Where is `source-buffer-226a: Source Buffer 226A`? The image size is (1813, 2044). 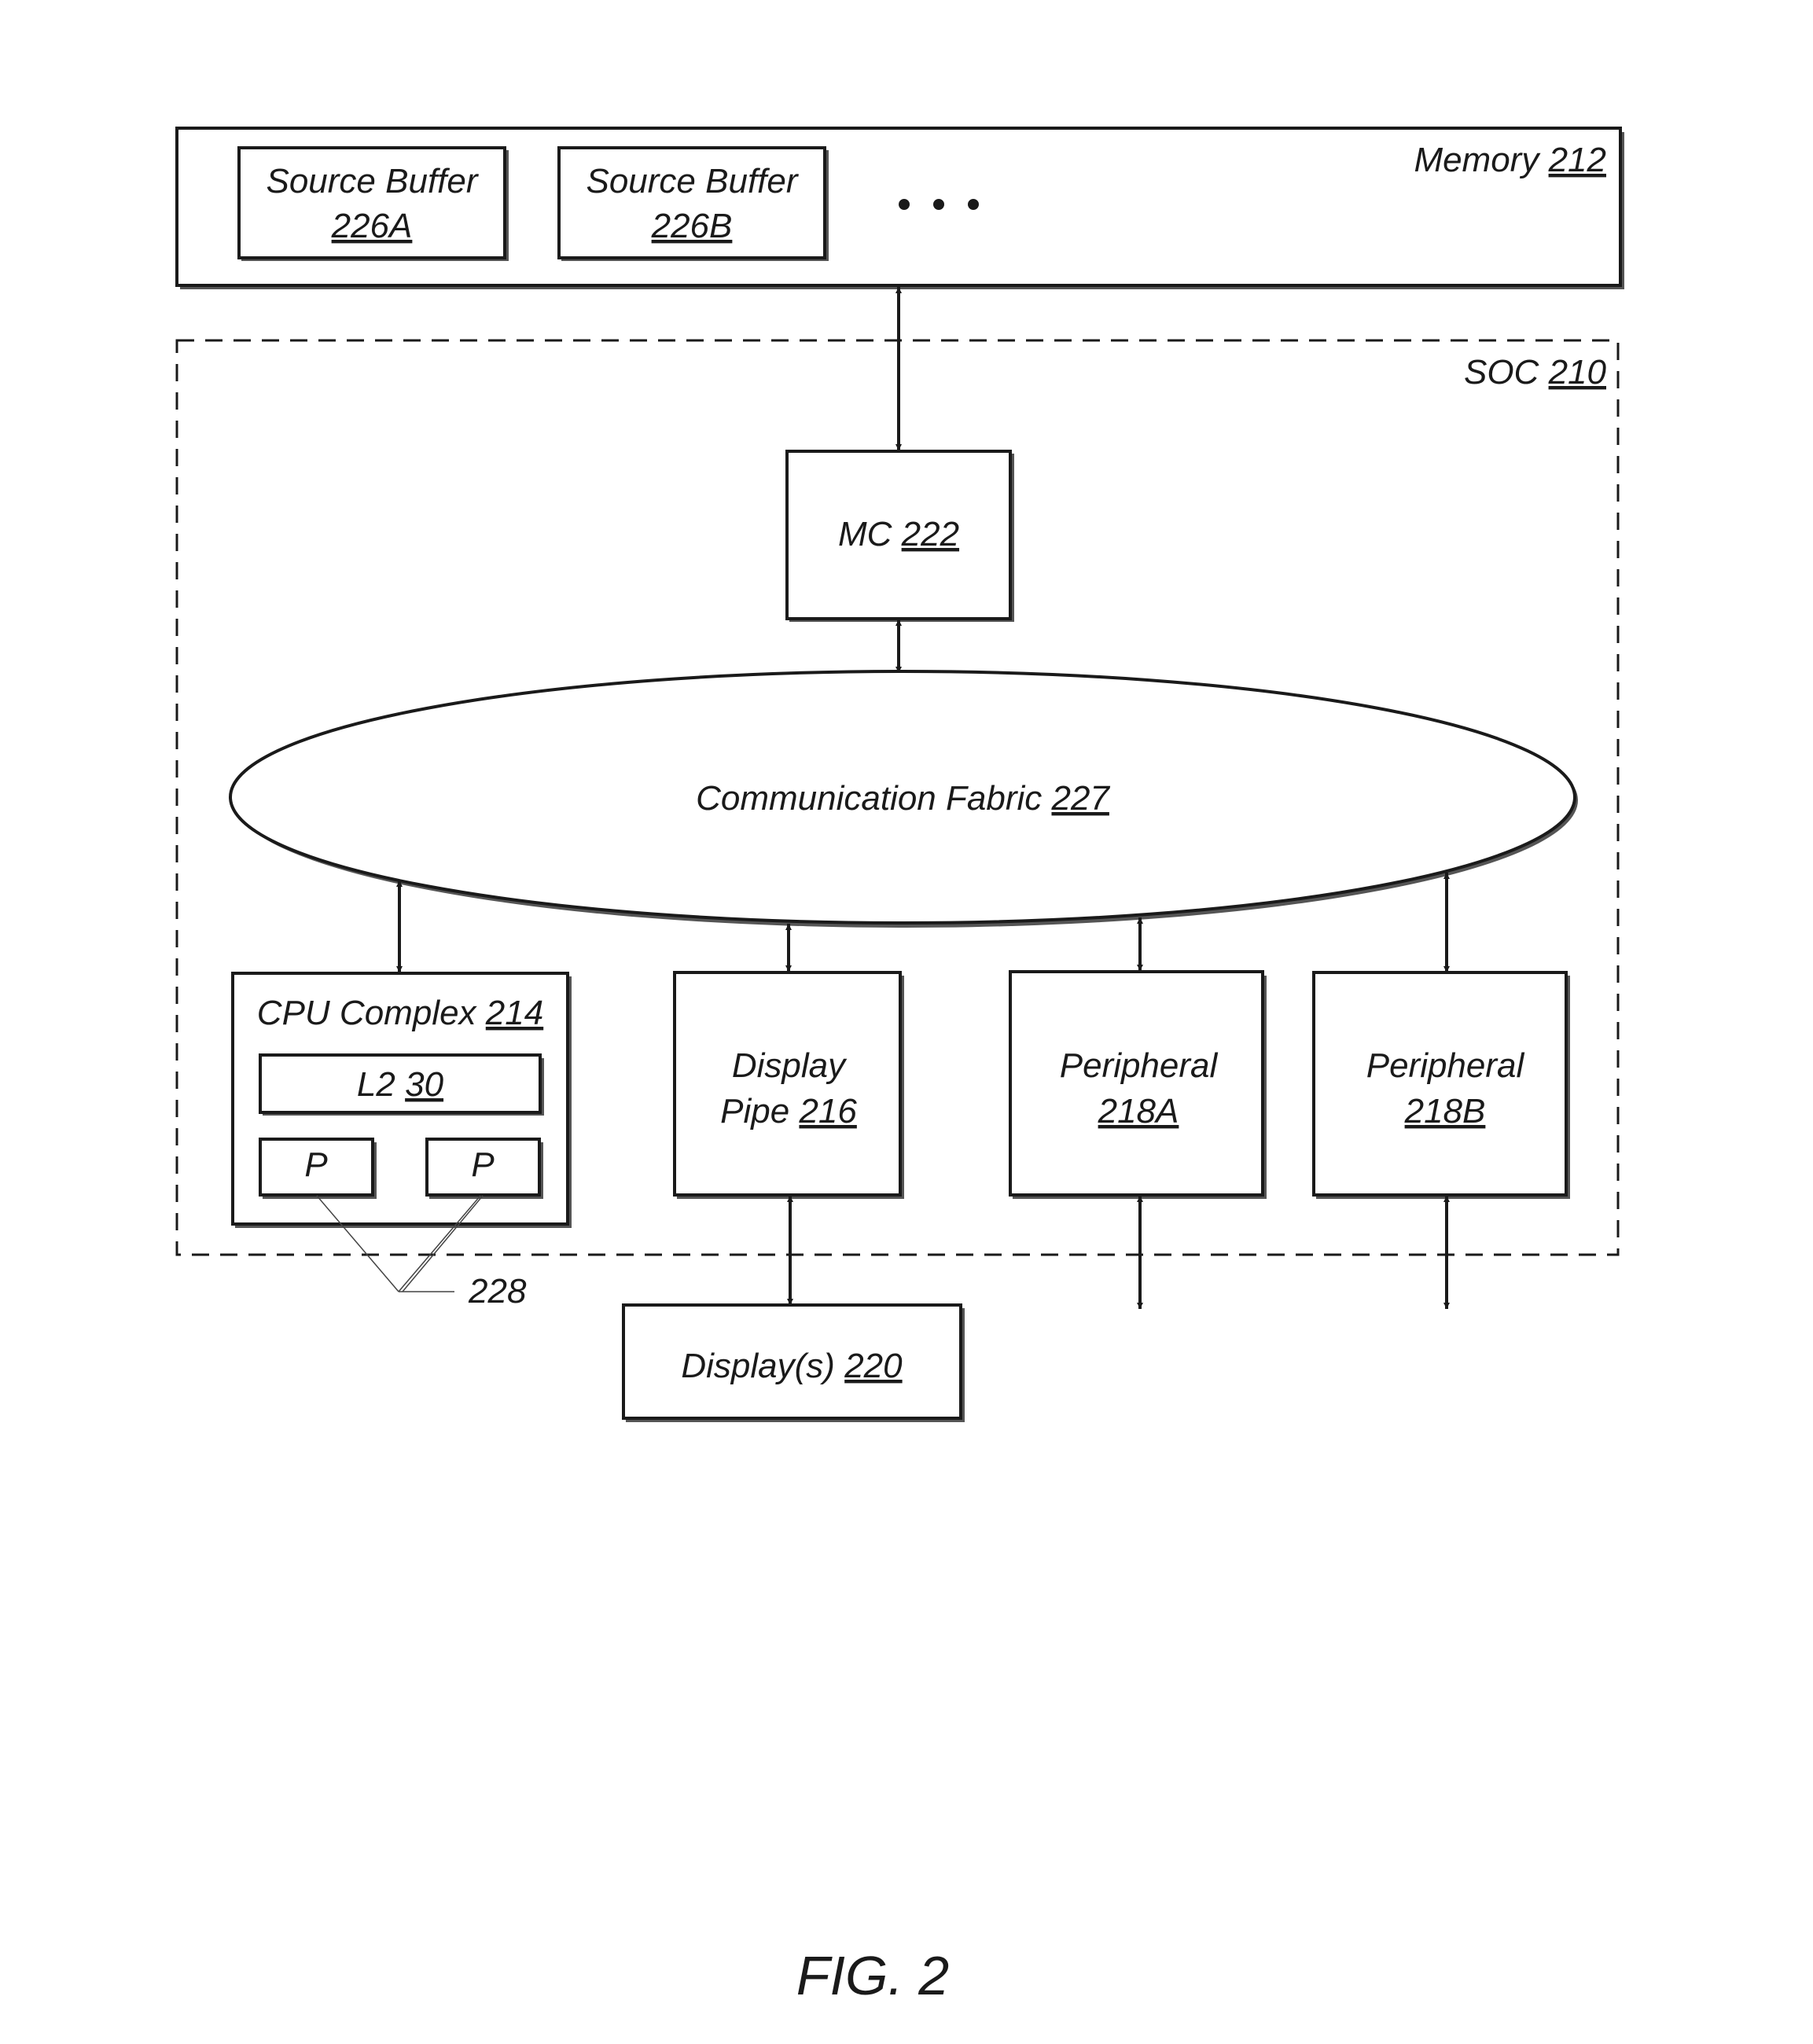
source-buffer-226a: Source Buffer 226A is located at coordinates (373, 204).